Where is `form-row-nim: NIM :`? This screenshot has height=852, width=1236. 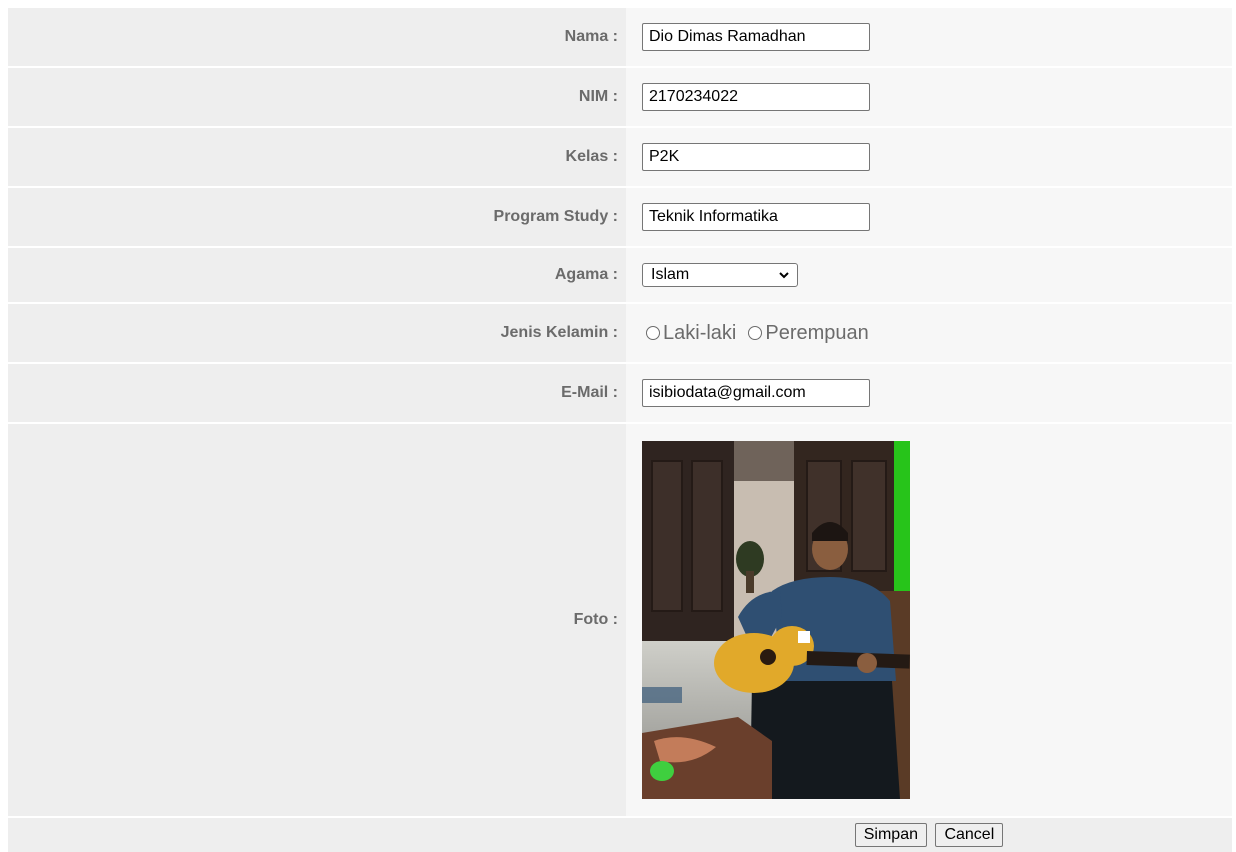
form-row-nim: NIM : is located at coordinates (620, 98).